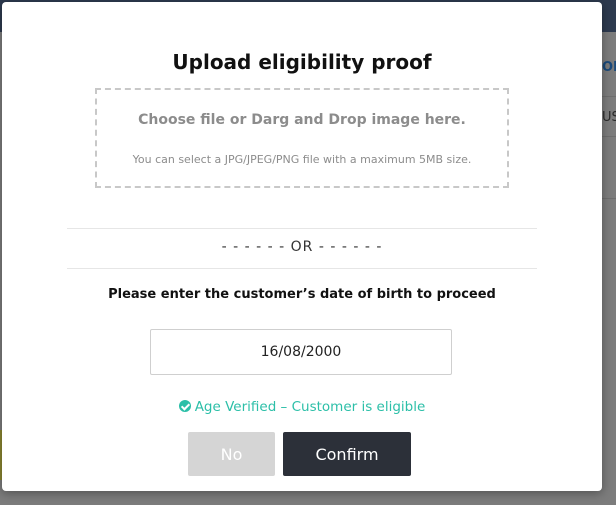  I want to click on background-link-text: OD, so click(609, 67).